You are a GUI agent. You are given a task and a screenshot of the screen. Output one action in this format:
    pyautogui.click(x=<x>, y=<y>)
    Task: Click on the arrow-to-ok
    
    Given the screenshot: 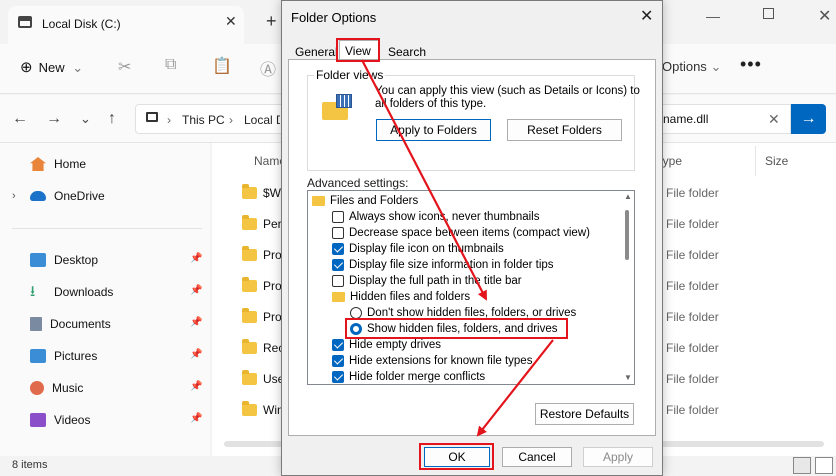 What is the action you would take?
    pyautogui.click(x=515, y=388)
    